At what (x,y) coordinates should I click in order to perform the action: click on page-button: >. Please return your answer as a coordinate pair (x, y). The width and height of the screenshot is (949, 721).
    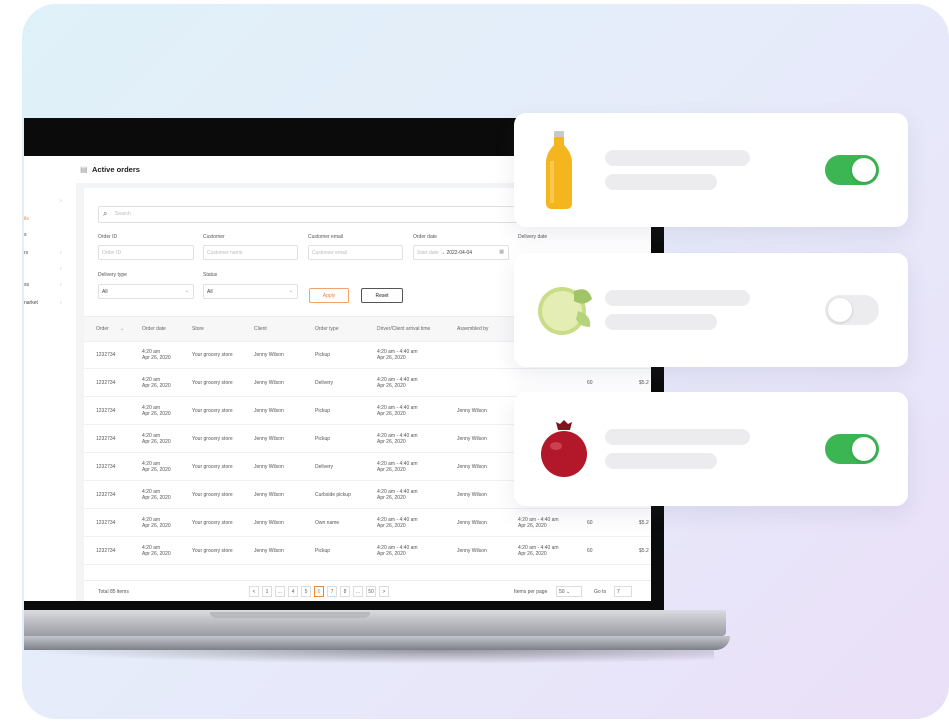
    Looking at the image, I should click on (384, 591).